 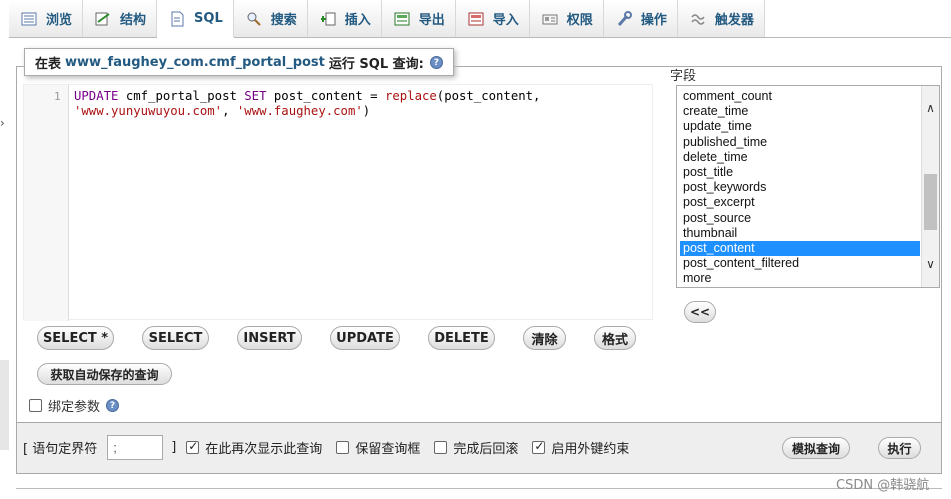 What do you see at coordinates (2, 123) in the screenshot?
I see `collapse-chevron-icon: ›` at bounding box center [2, 123].